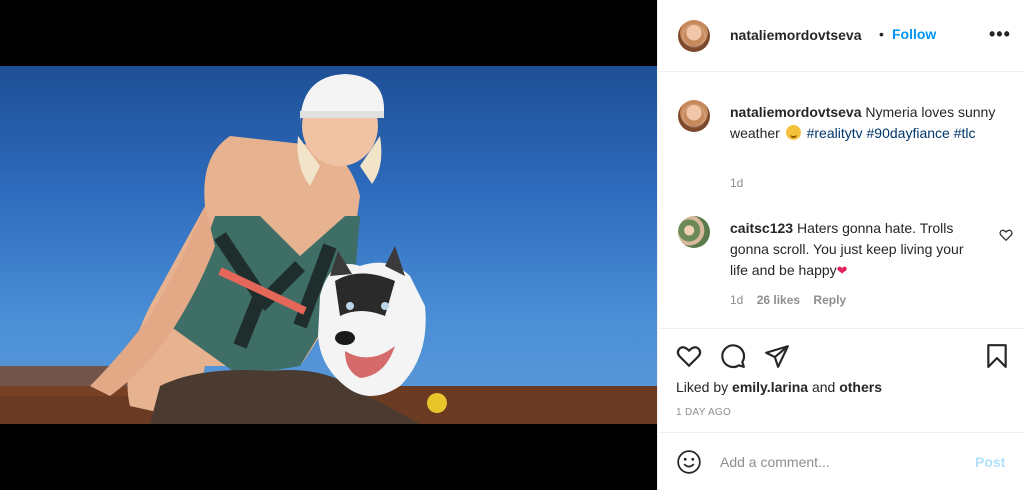  I want to click on comment-body-line1: Haters gonna hate., so click(856, 228).